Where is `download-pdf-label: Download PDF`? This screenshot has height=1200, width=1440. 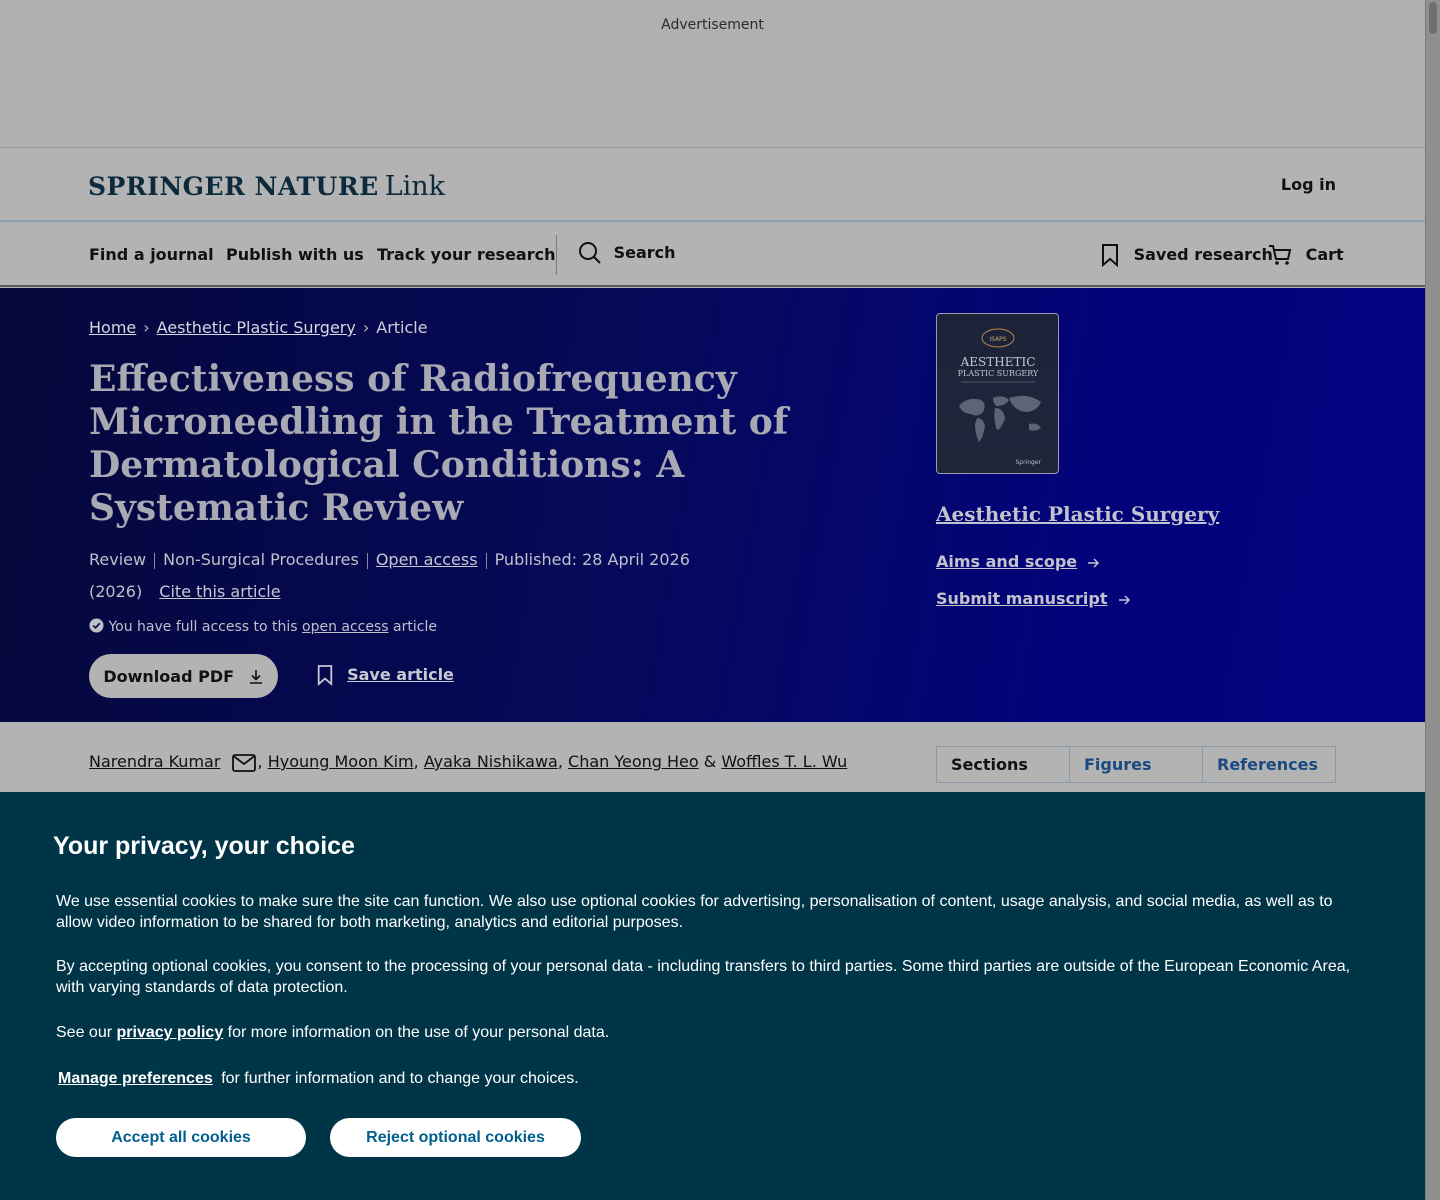
download-pdf-label: Download PDF is located at coordinates (169, 676).